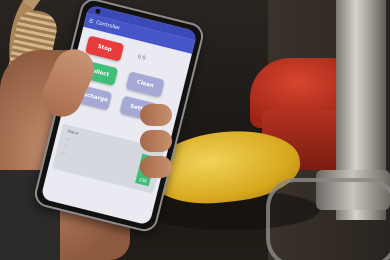 The image size is (390, 260). I want to click on menu-icon: ☰, so click(91, 21).